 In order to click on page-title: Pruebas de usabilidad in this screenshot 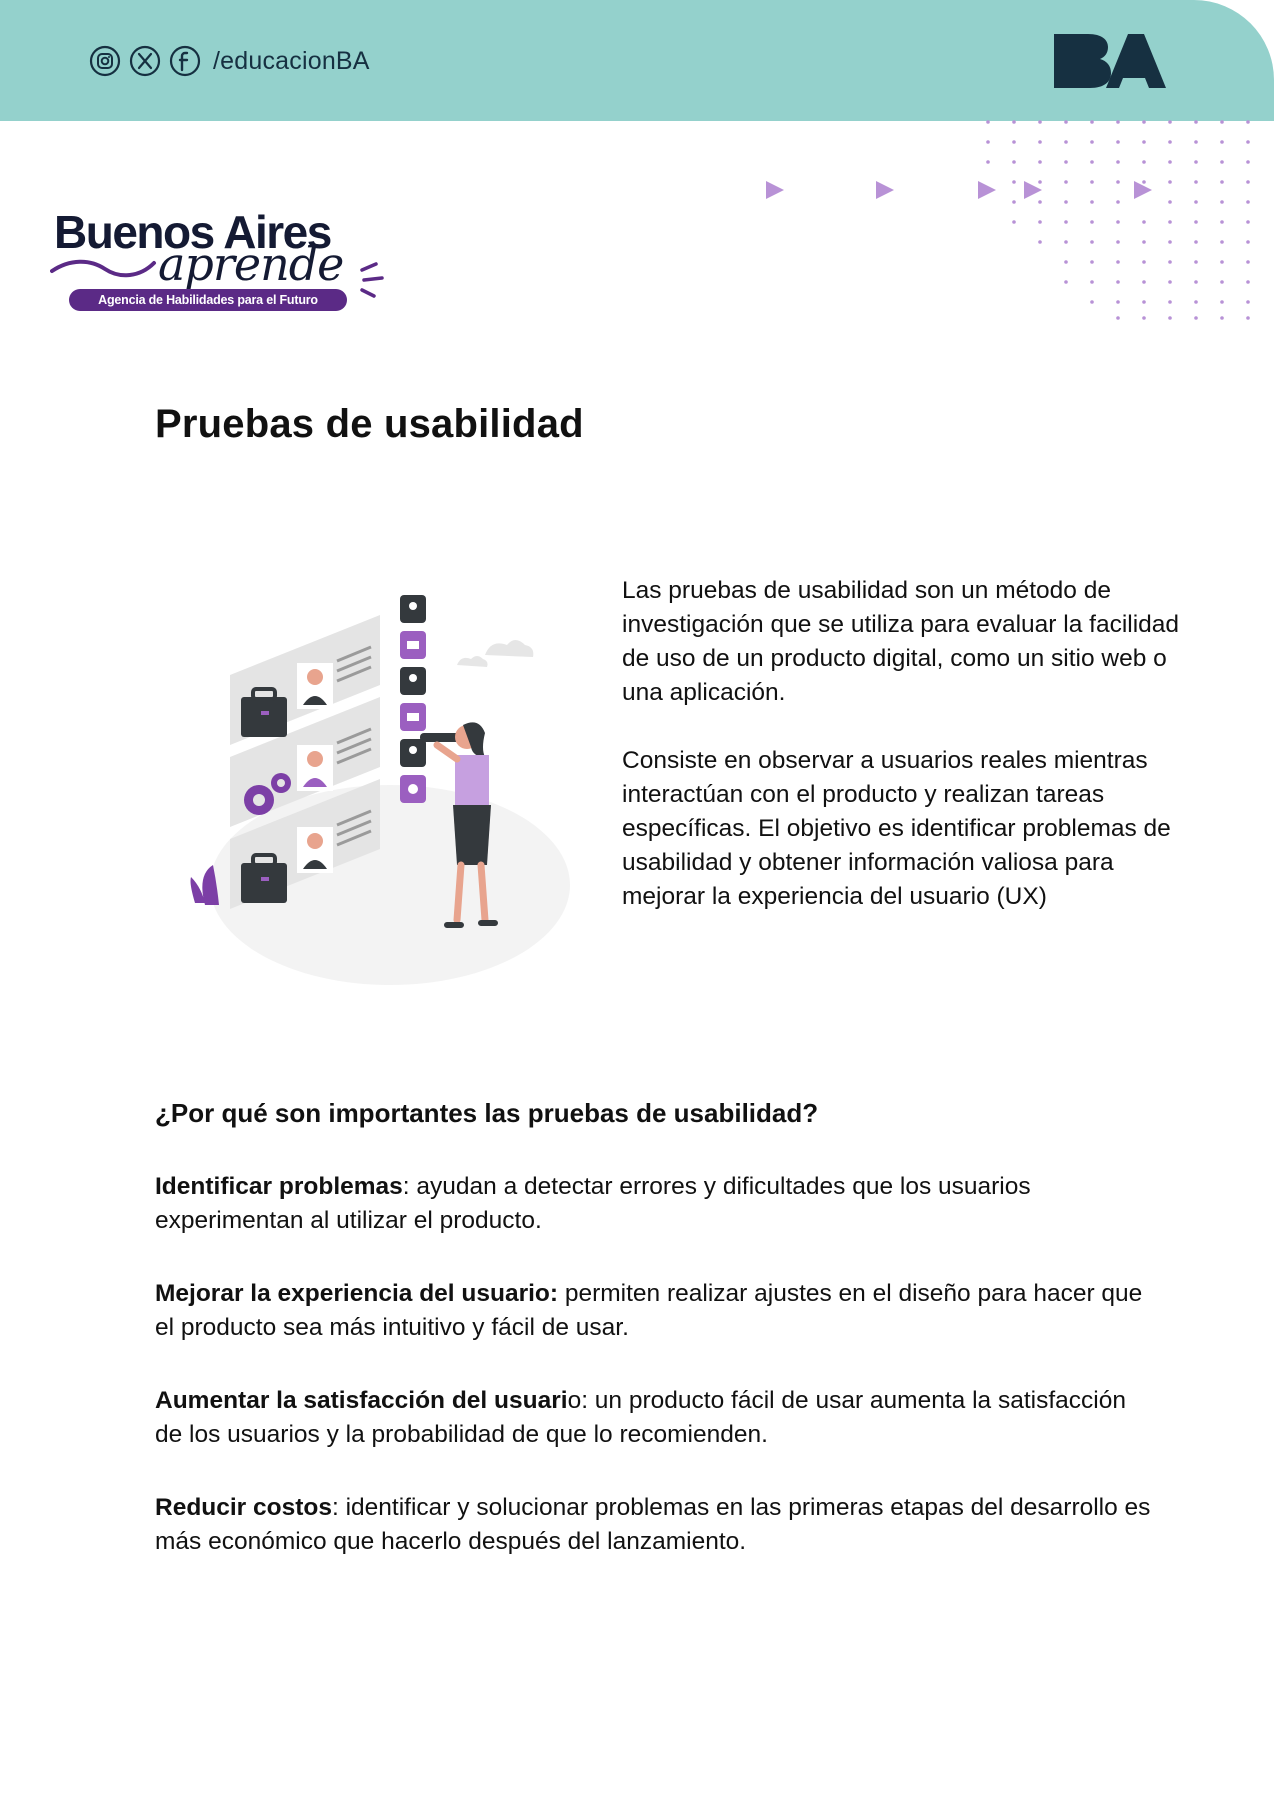, I will do `click(369, 424)`.